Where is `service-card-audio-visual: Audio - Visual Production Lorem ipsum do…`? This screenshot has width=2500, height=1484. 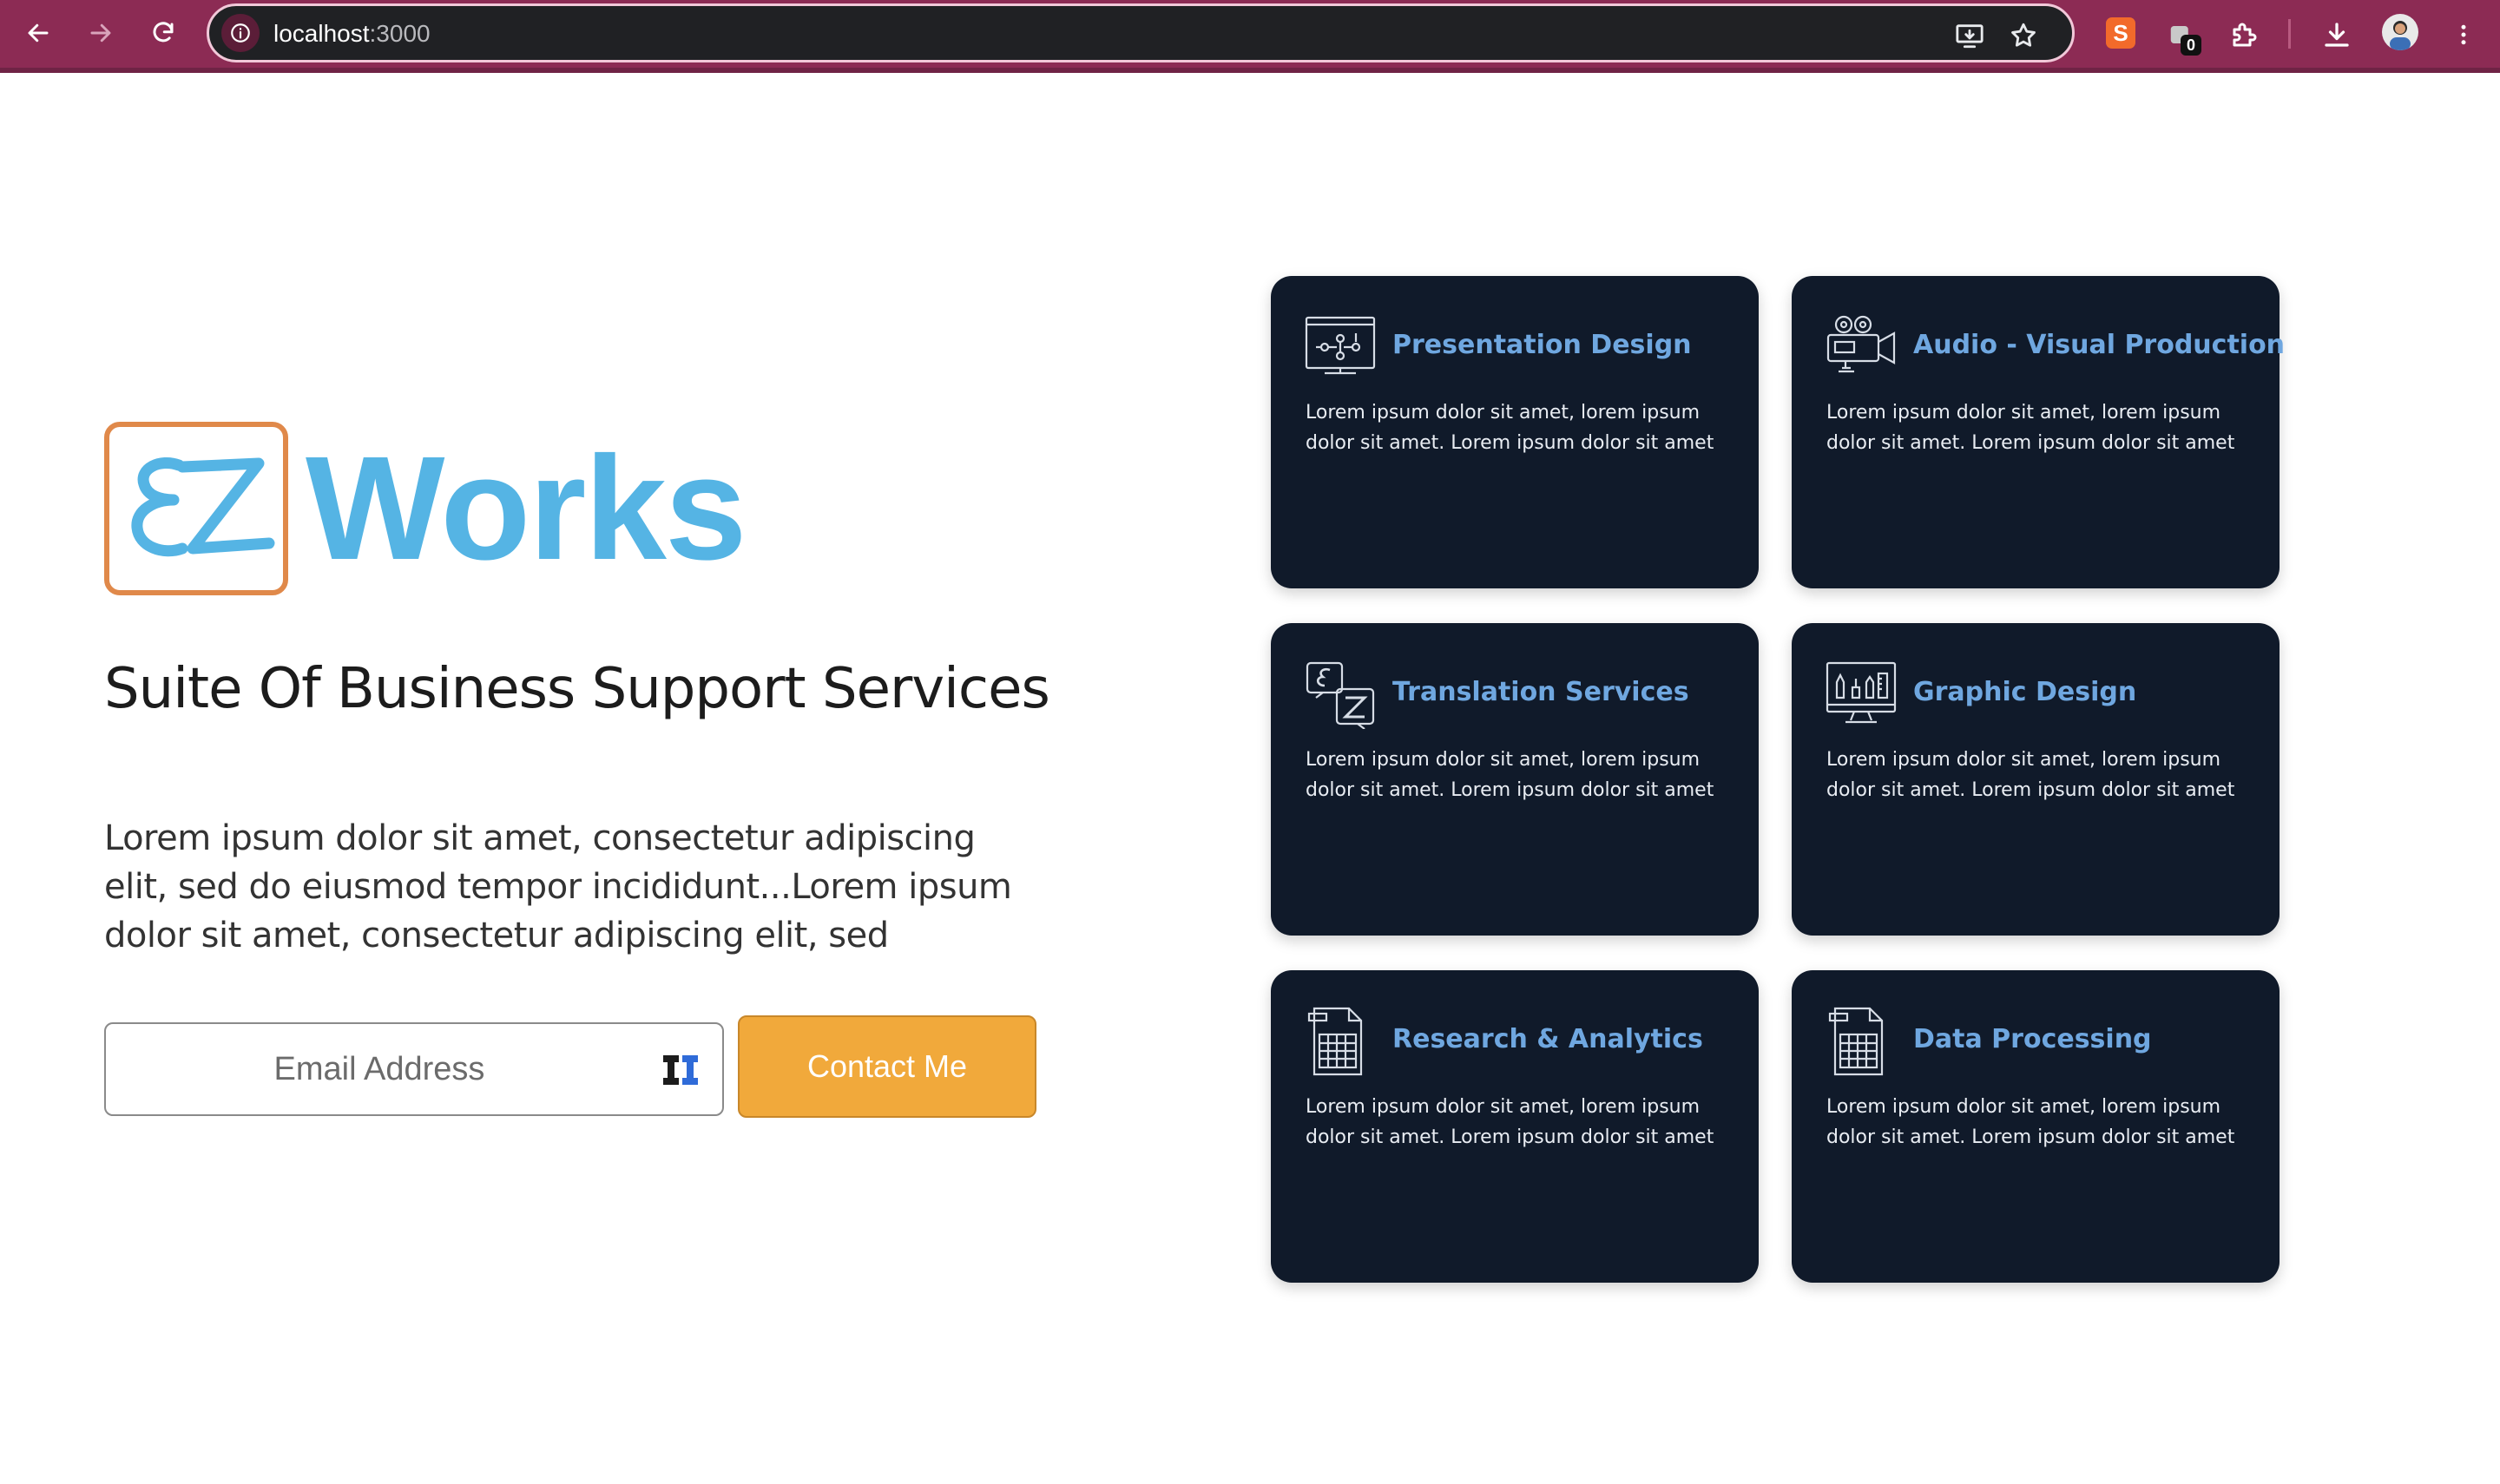
service-card-audio-visual: Audio - Visual Production Lorem ipsum do… is located at coordinates (2038, 432).